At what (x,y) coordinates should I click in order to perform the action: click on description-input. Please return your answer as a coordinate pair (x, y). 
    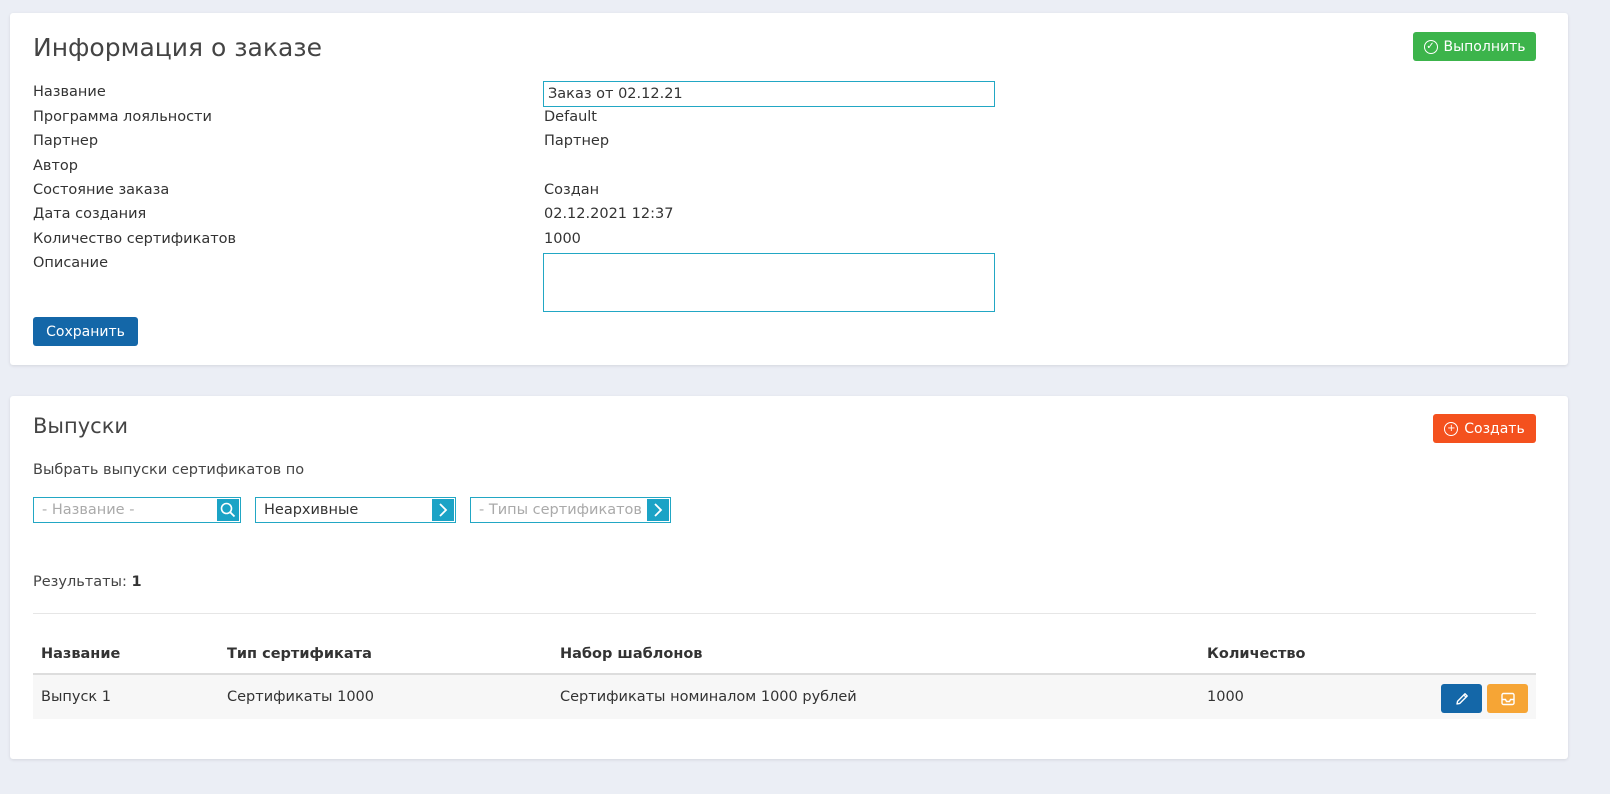
    Looking at the image, I should click on (769, 282).